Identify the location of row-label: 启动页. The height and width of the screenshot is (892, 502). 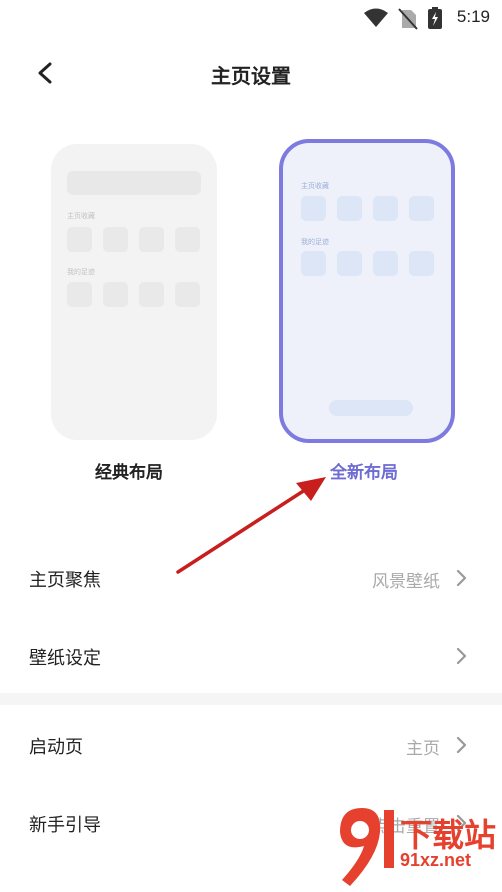
(56, 747).